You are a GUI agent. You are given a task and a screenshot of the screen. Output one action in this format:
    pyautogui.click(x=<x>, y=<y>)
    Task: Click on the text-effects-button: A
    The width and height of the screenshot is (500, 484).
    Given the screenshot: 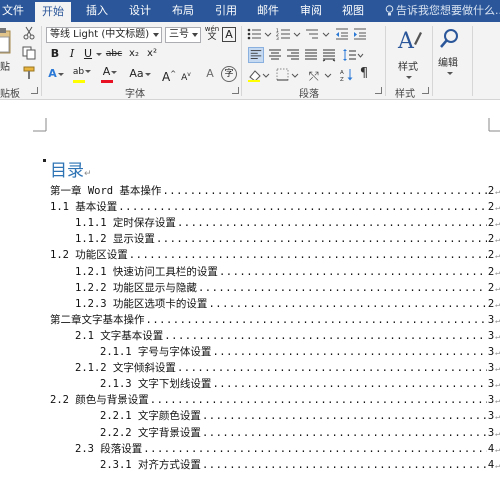 What is the action you would take?
    pyautogui.click(x=56, y=74)
    